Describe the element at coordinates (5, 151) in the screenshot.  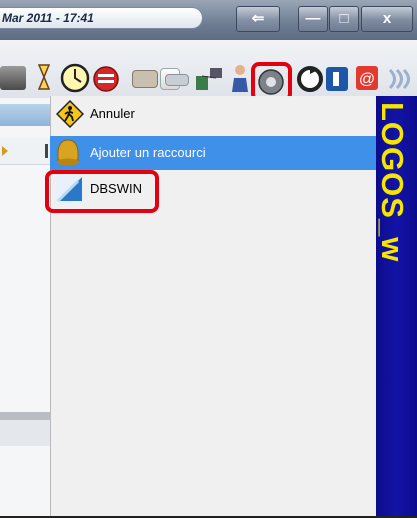
I see `arrow-right-icon` at that location.